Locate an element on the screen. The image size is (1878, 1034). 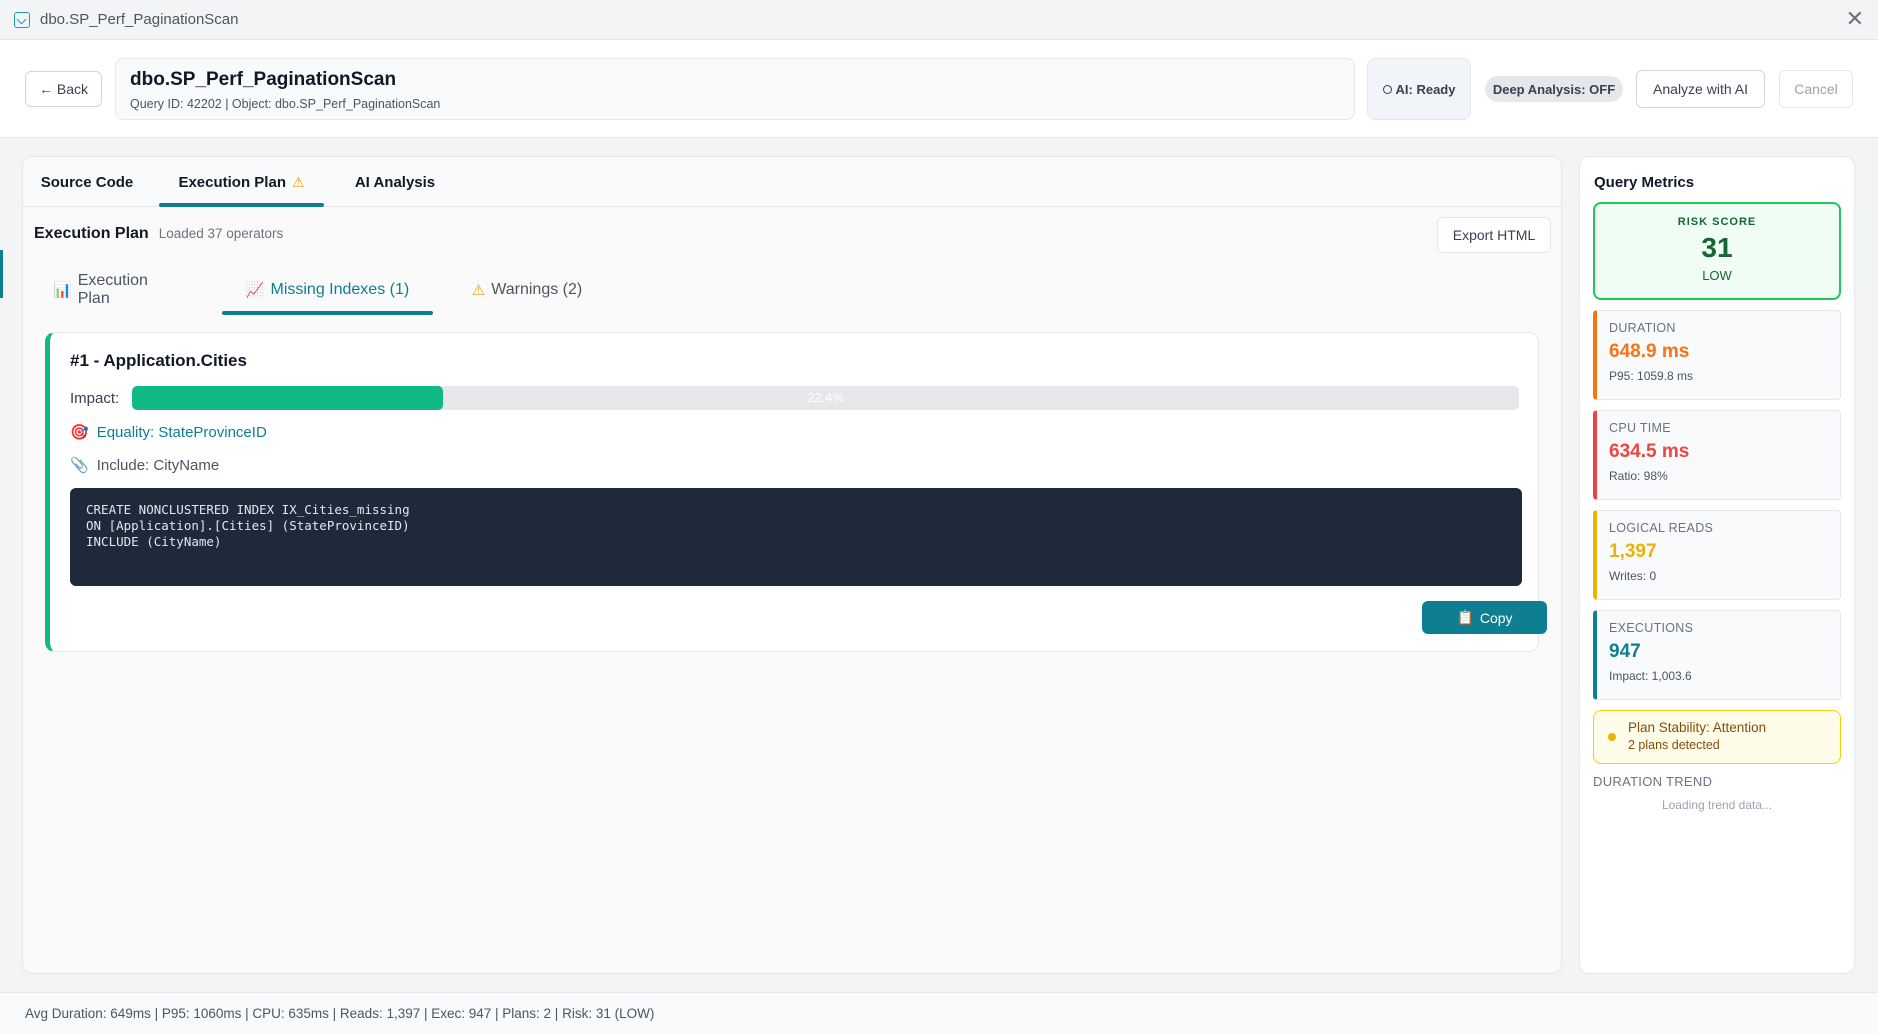
copy-label: Copy is located at coordinates (1496, 617).